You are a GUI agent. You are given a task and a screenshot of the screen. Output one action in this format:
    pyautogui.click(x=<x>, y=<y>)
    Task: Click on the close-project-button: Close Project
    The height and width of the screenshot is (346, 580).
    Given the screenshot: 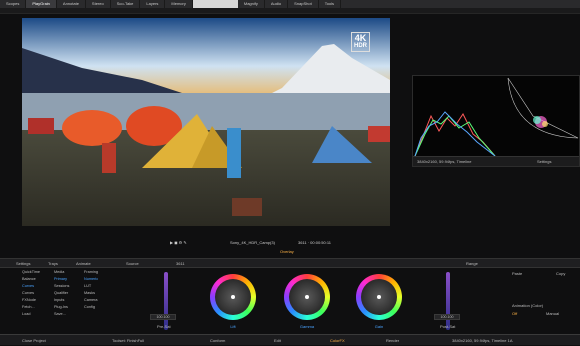 What is the action you would take?
    pyautogui.click(x=34, y=340)
    